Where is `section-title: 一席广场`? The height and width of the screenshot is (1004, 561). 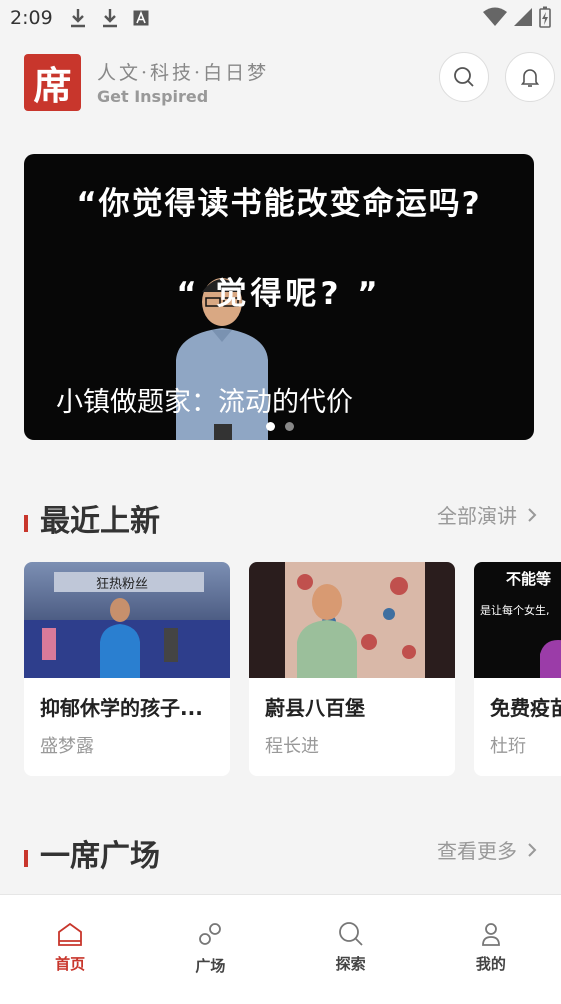 section-title: 一席广场 is located at coordinates (100, 856).